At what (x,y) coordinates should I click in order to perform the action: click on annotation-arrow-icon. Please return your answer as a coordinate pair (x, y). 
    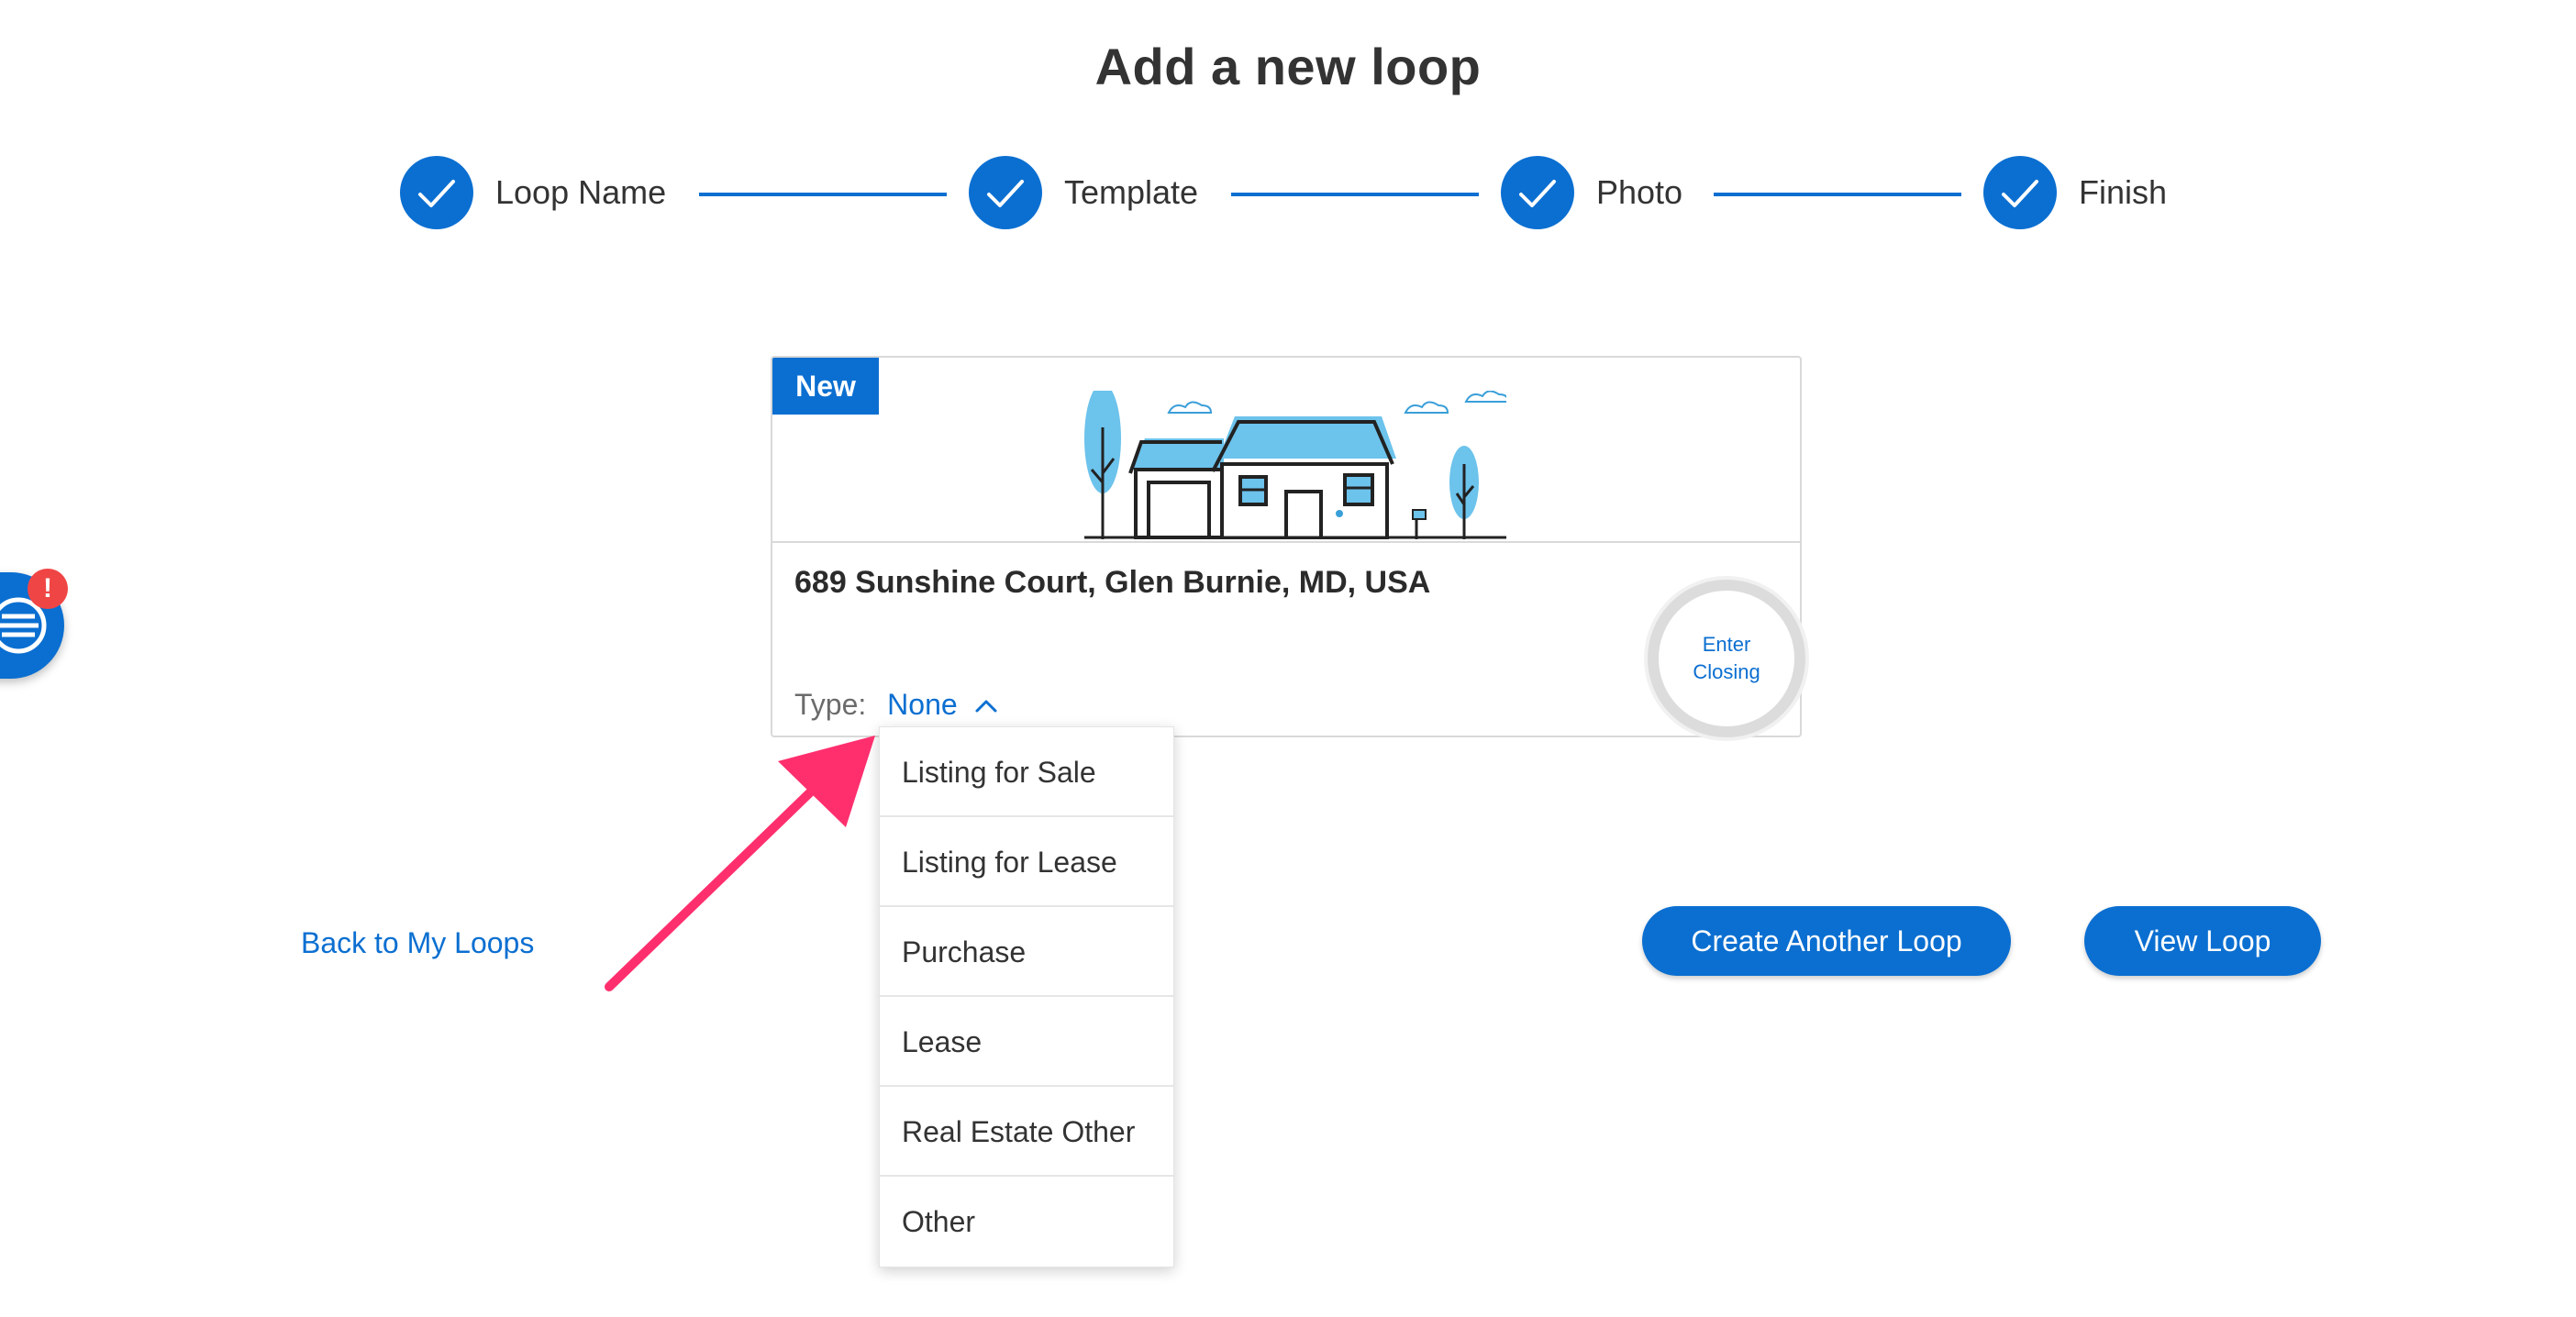
    Looking at the image, I should click on (740, 864).